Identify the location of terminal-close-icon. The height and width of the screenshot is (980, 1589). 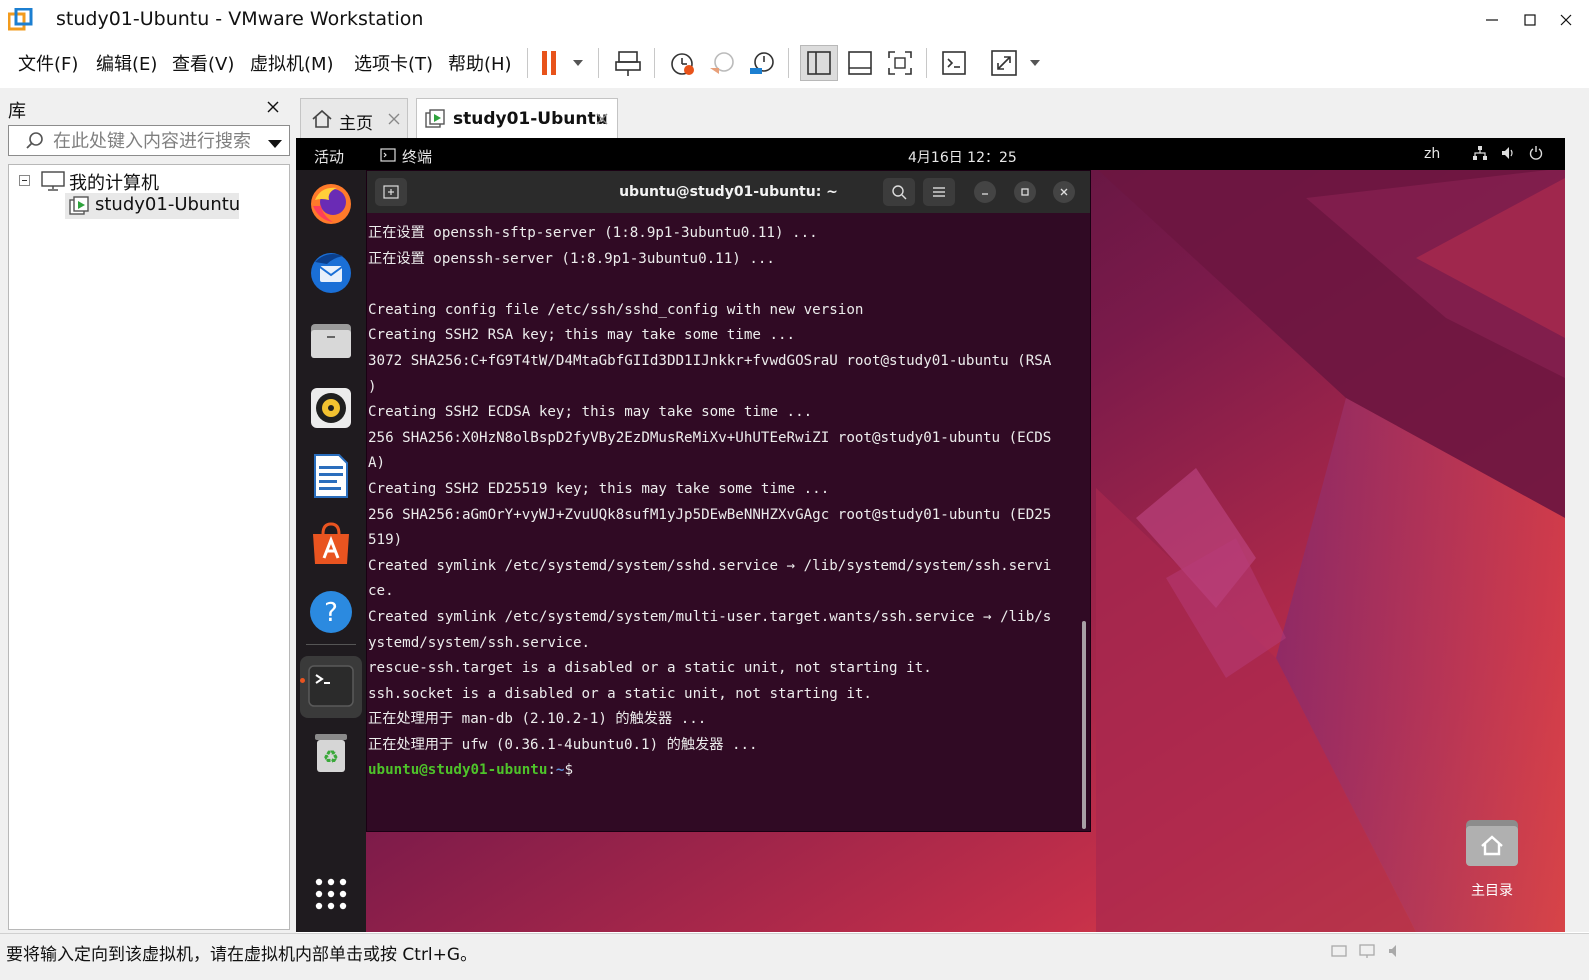
(1064, 192).